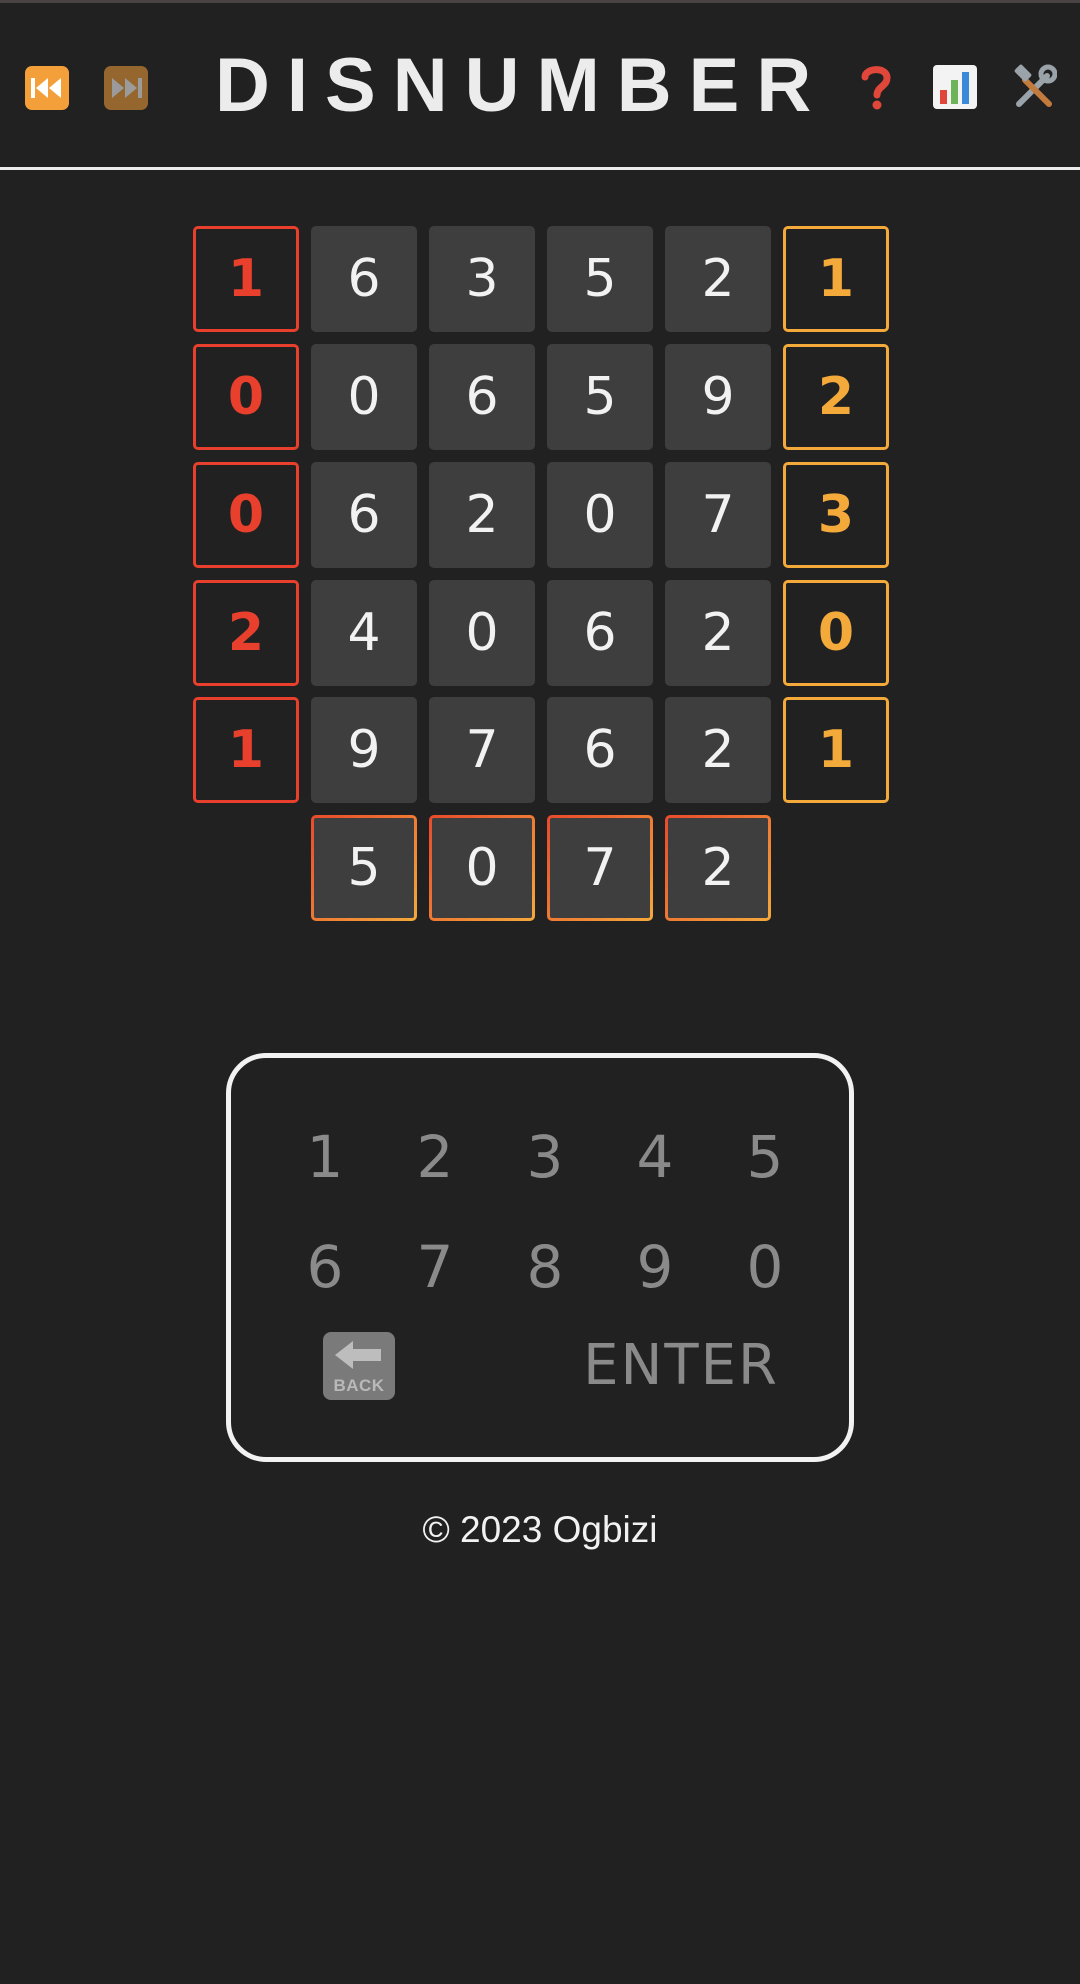  What do you see at coordinates (765, 1267) in the screenshot?
I see `digit-key: 0` at bounding box center [765, 1267].